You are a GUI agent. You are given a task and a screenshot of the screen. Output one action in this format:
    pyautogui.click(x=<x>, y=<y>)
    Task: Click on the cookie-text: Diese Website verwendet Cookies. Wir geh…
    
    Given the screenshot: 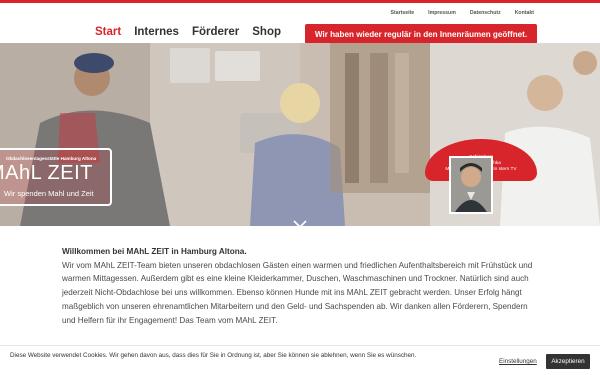 What is the action you would take?
    pyautogui.click(x=213, y=355)
    